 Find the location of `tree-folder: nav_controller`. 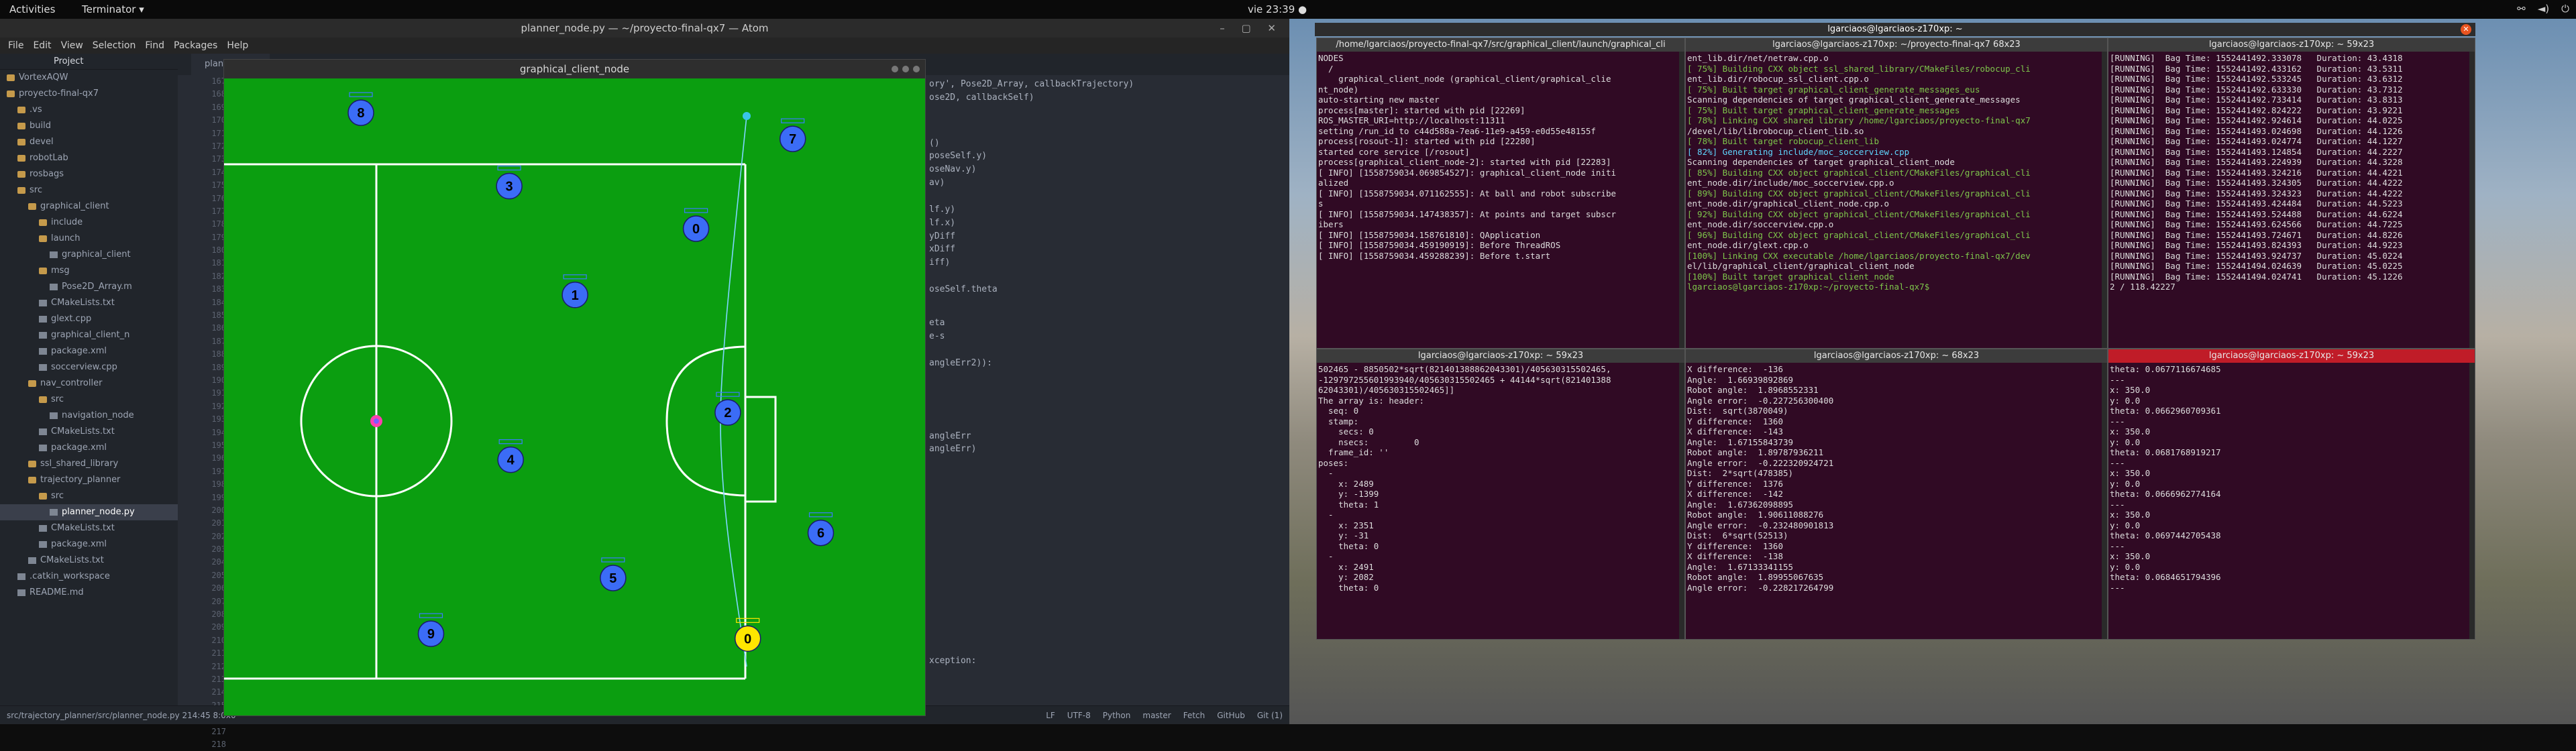

tree-folder: nav_controller is located at coordinates (89, 384).